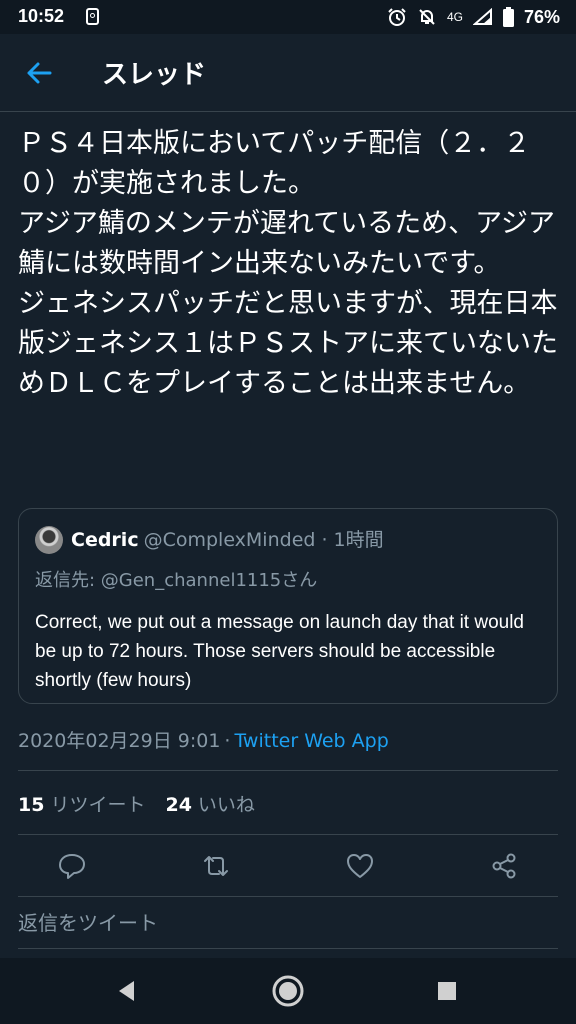  Describe the element at coordinates (127, 991) in the screenshot. I see `back-triangle-icon` at that location.